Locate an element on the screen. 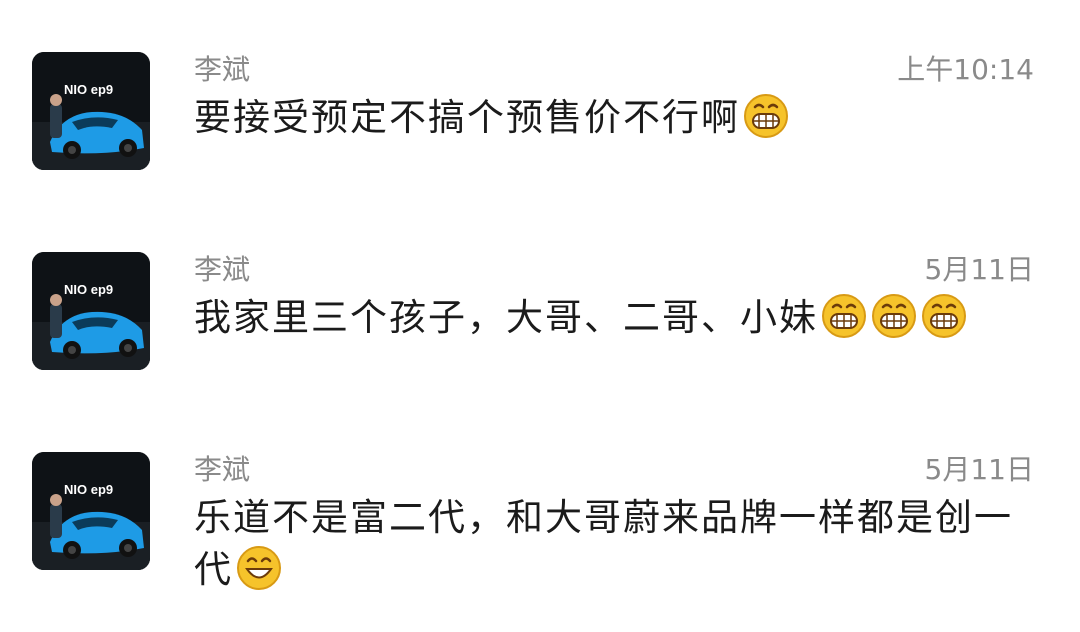 The height and width of the screenshot is (632, 1080). comment-text-container: 我家里三个孩子，大哥、二哥、小妹 is located at coordinates (619, 318).